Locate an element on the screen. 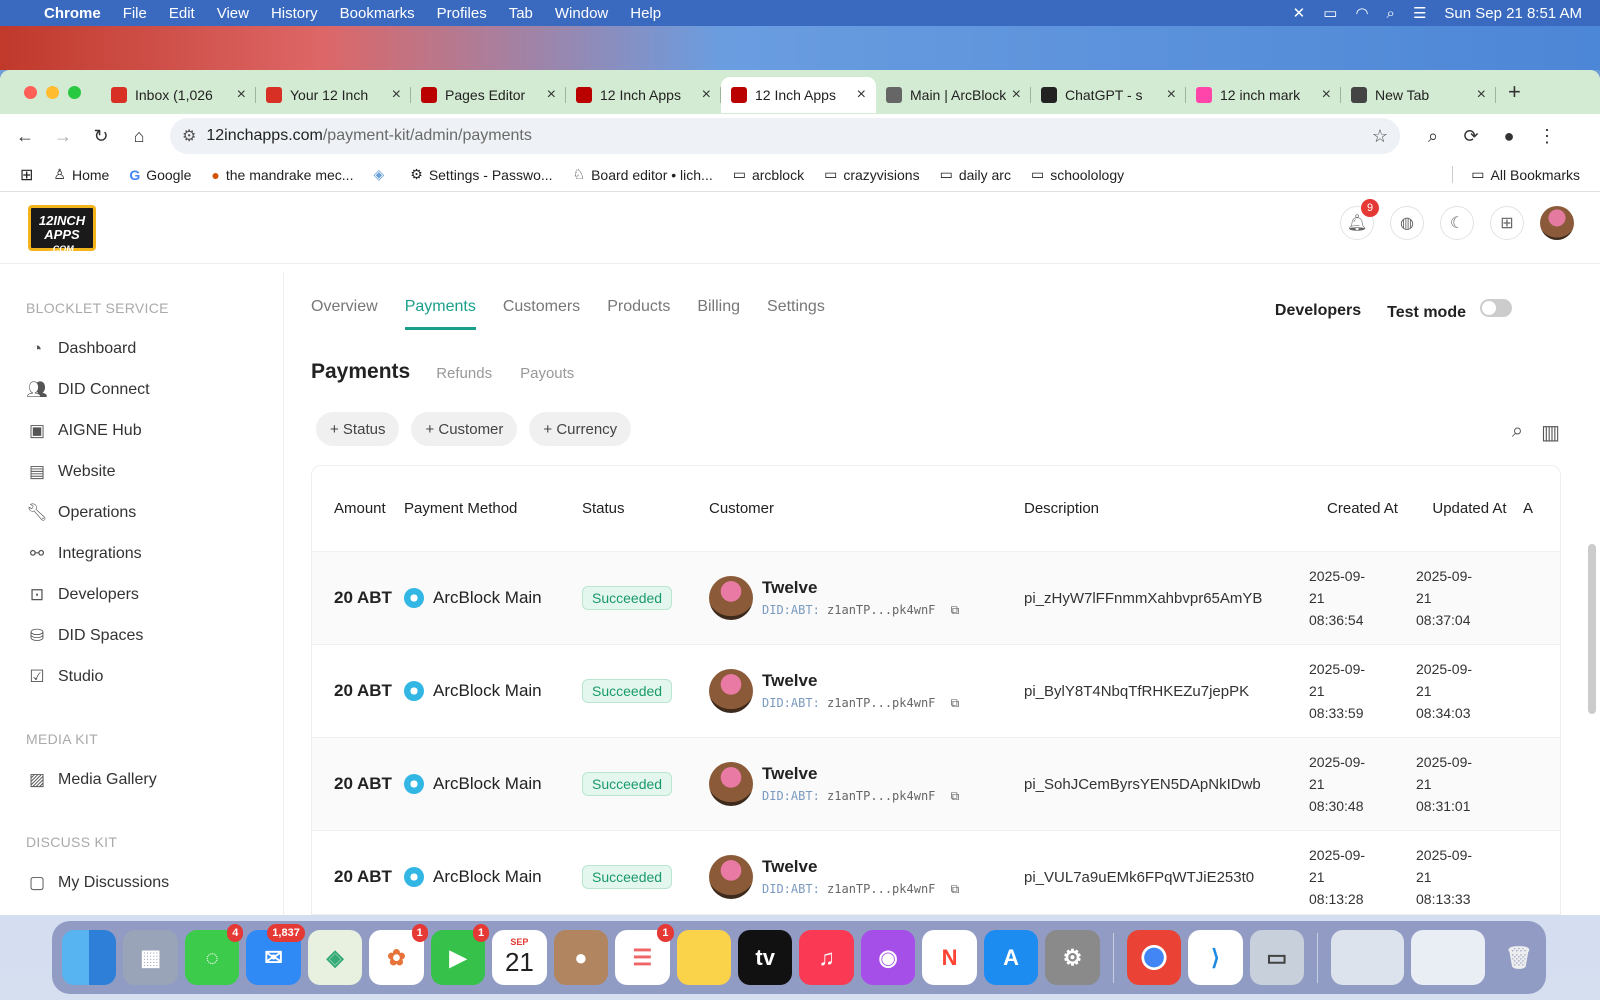  extension-icon: ⟳ is located at coordinates (1471, 136).